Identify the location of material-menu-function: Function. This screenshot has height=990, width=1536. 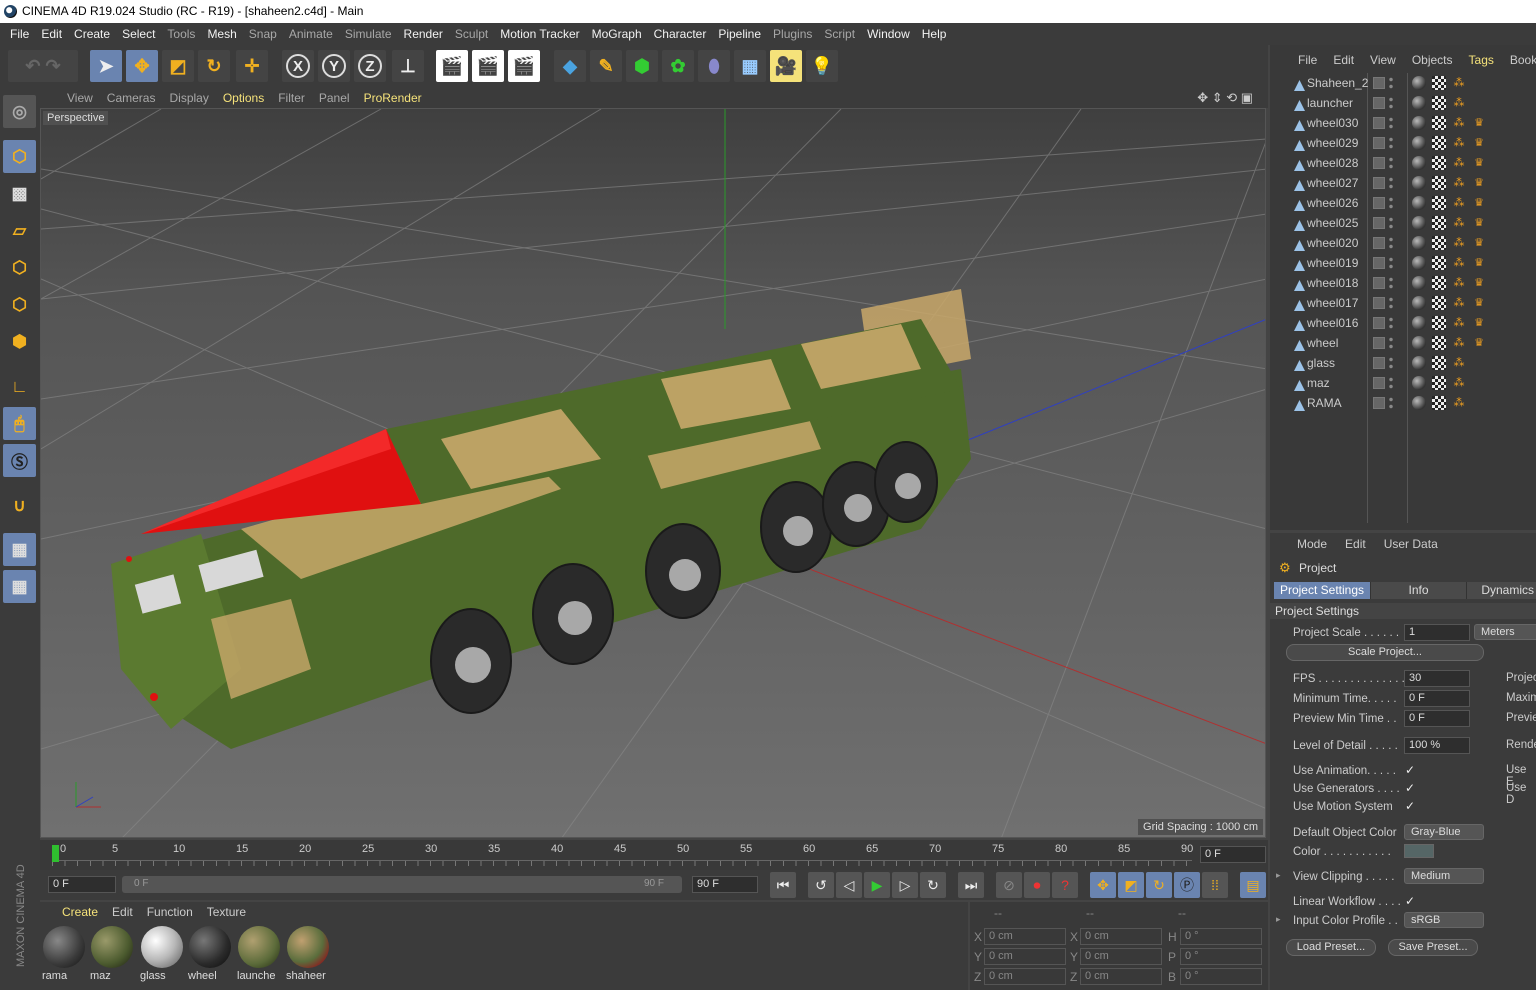
(170, 912).